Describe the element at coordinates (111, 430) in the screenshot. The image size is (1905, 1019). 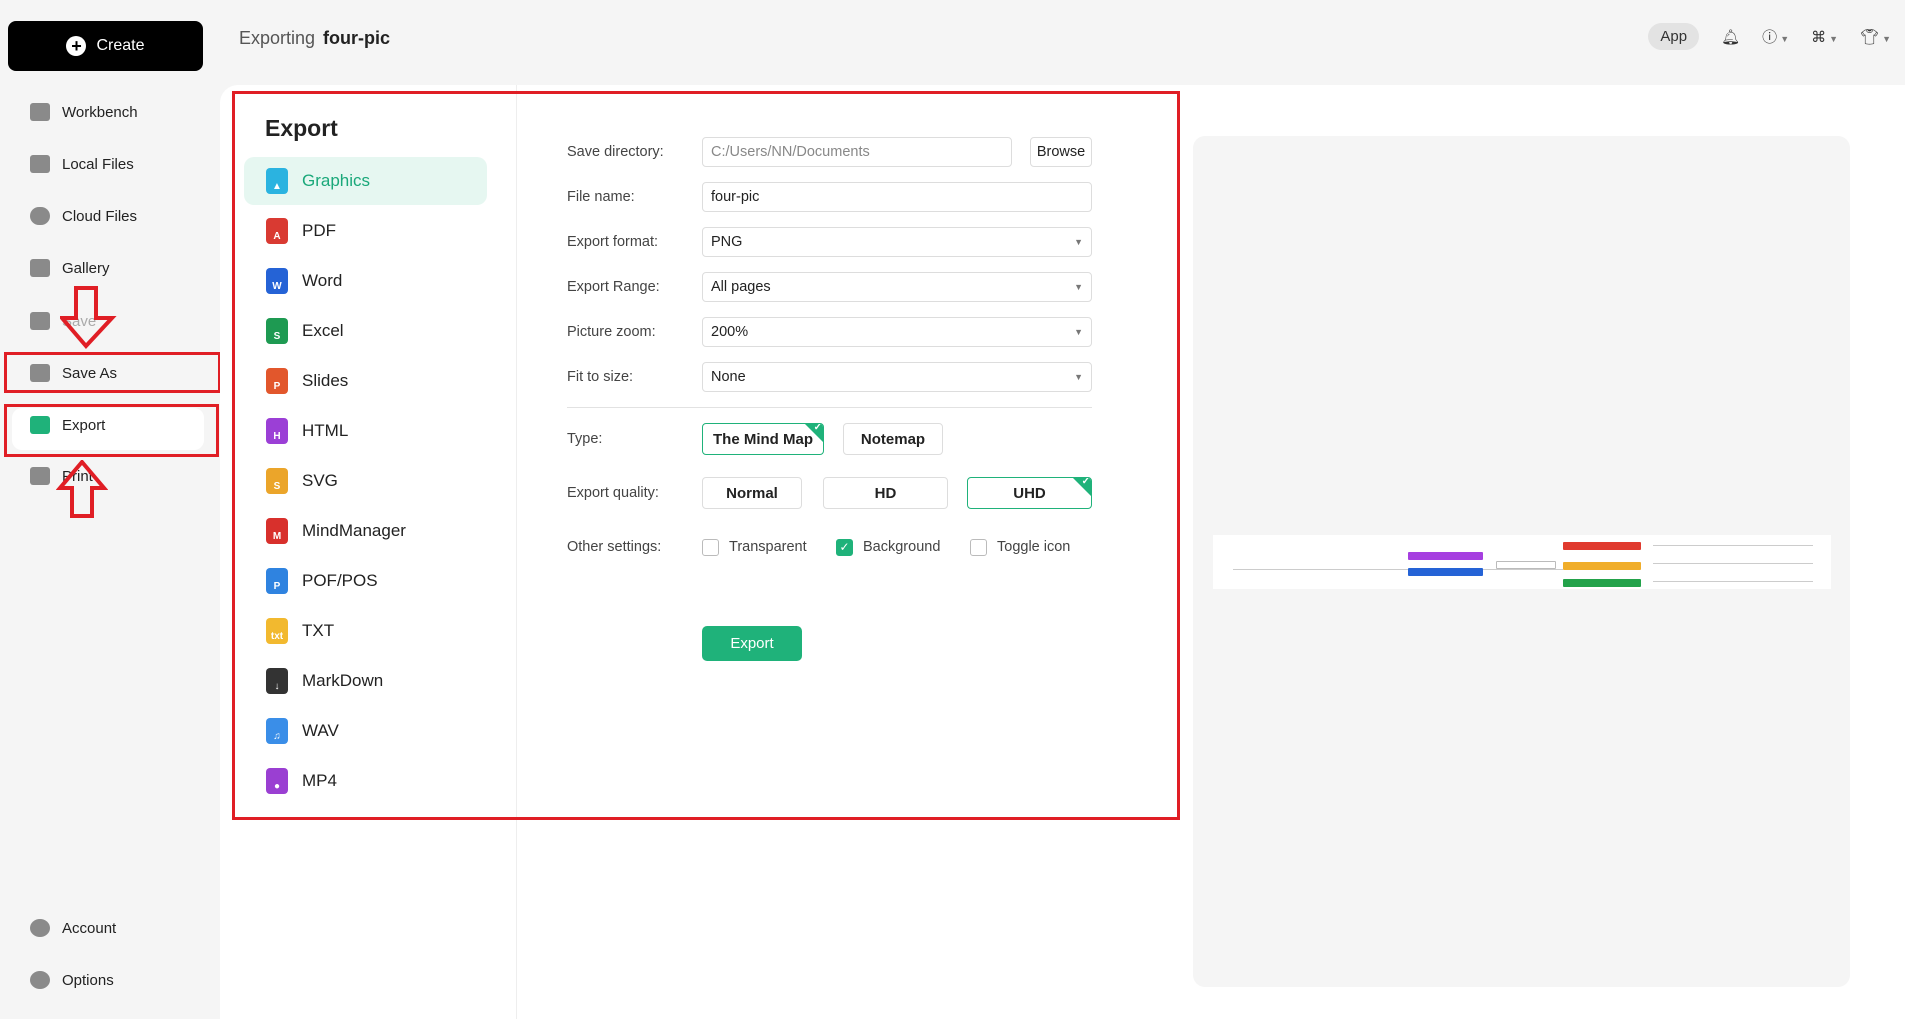
I see `highlight-export` at that location.